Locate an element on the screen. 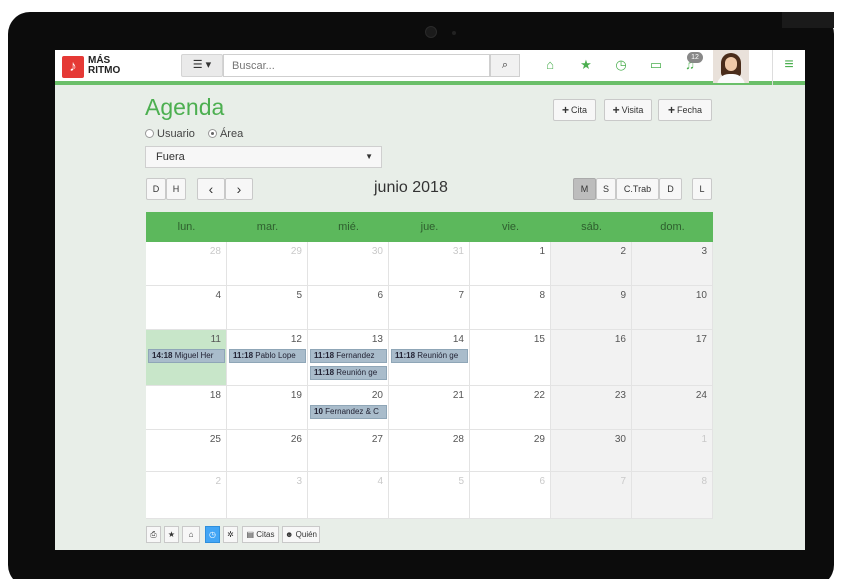 This screenshot has width=844, height=579. search-input is located at coordinates (356, 65).